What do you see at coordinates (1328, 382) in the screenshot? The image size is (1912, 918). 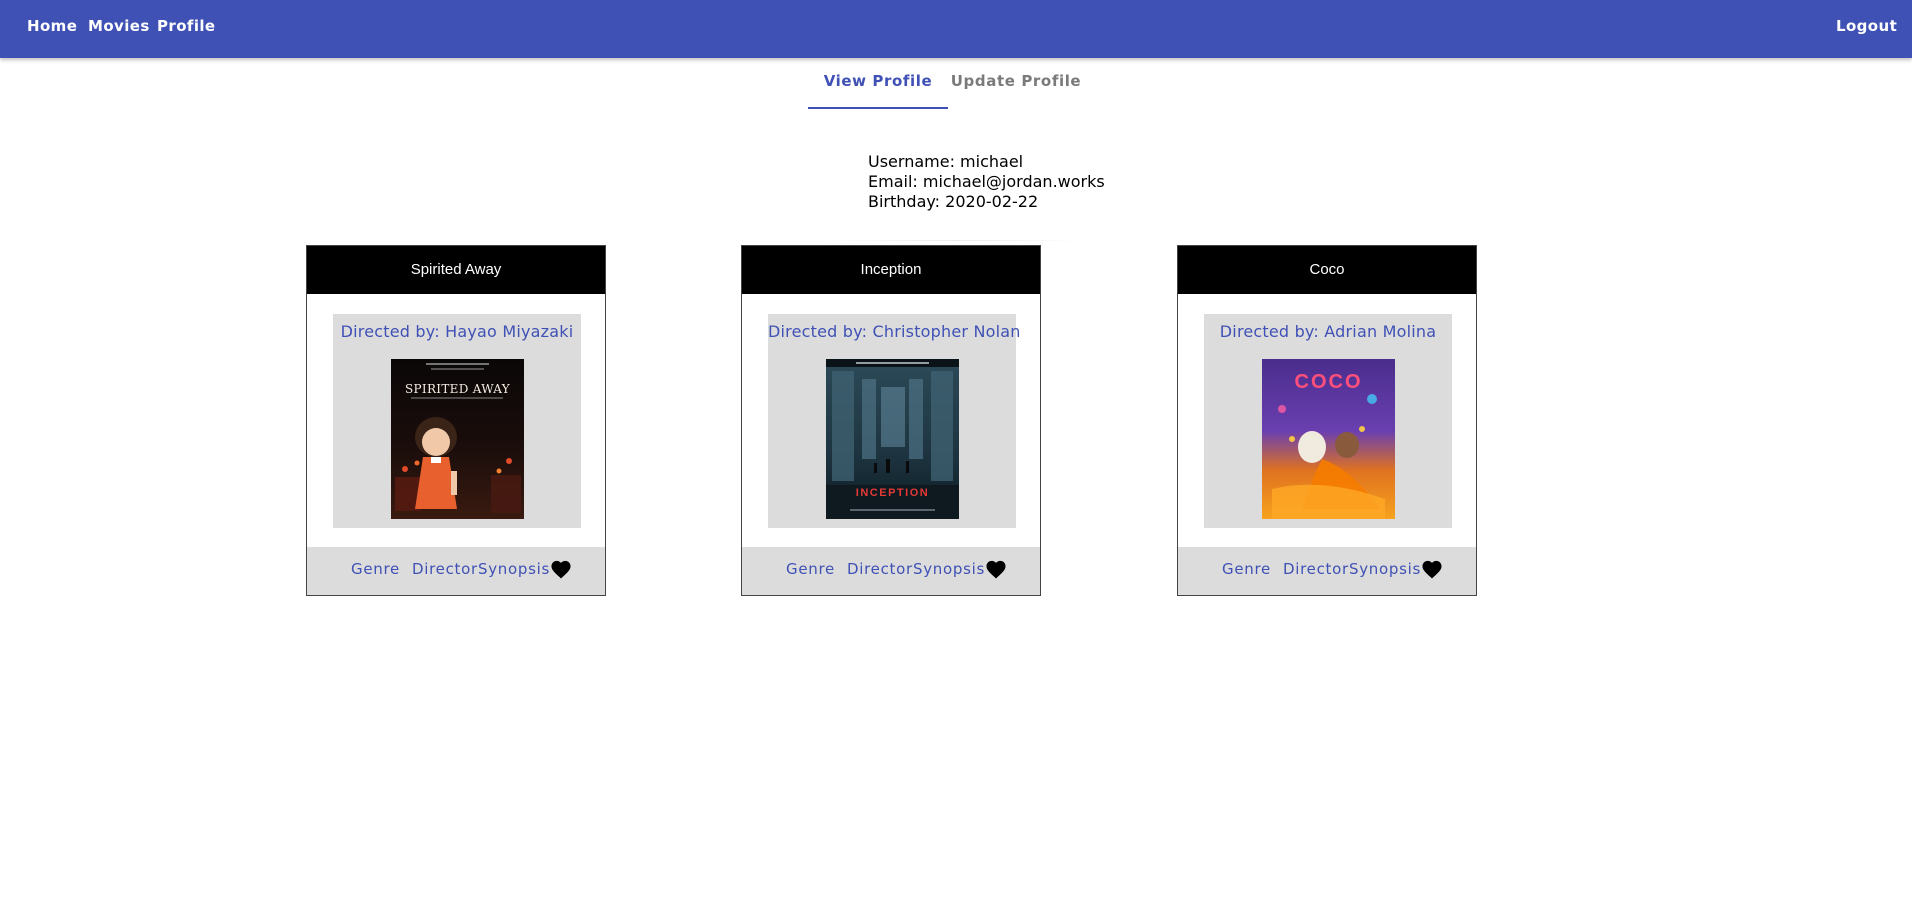 I see `poster-title-text: COCO` at bounding box center [1328, 382].